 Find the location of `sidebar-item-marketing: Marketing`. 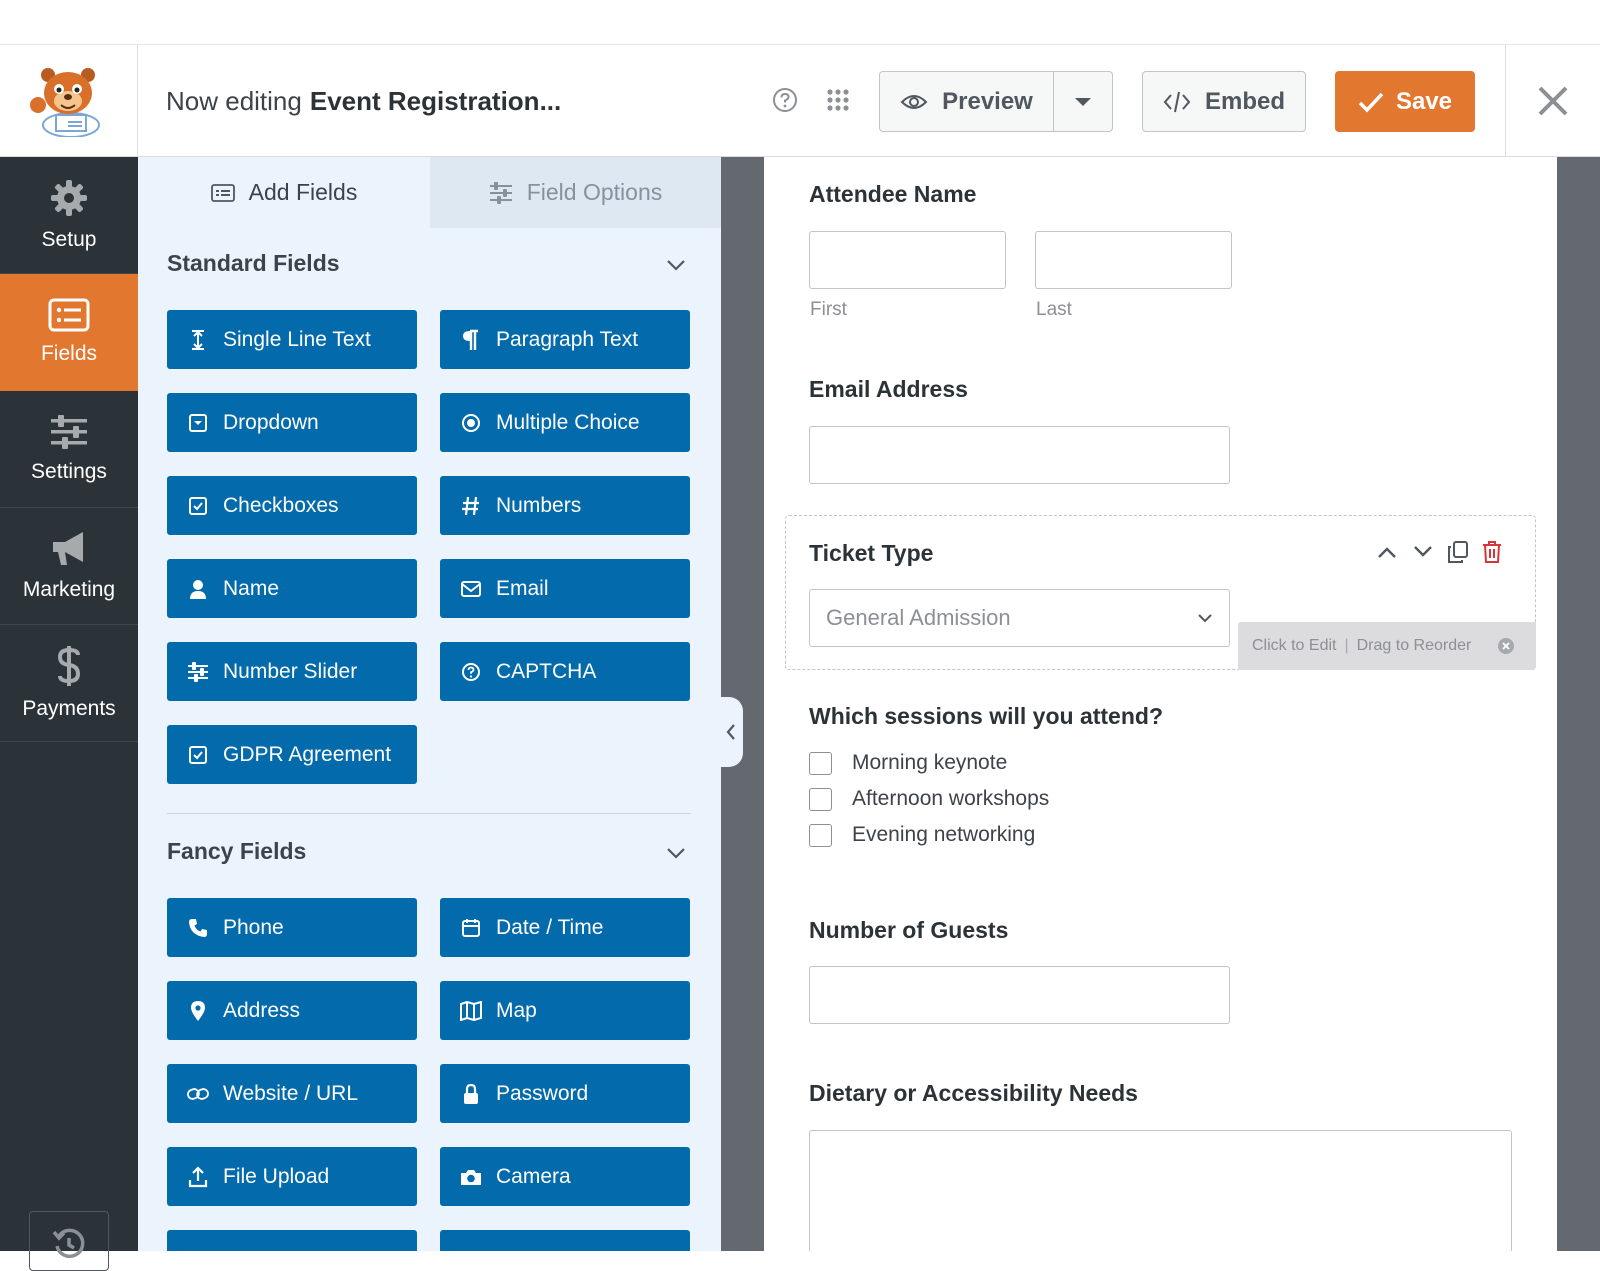

sidebar-item-marketing: Marketing is located at coordinates (69, 566).